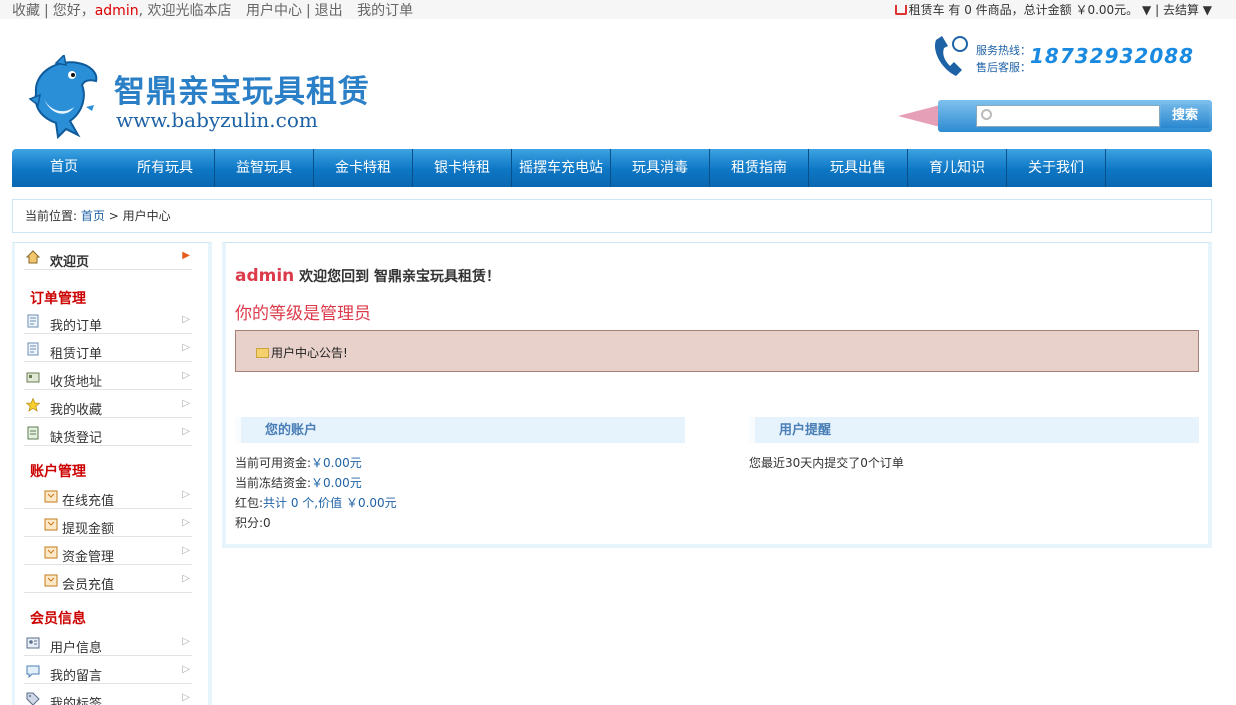 Image resolution: width=1236 pixels, height=705 pixels. Describe the element at coordinates (76, 438) in the screenshot. I see `sidebar-item-label: 缺货登记` at that location.